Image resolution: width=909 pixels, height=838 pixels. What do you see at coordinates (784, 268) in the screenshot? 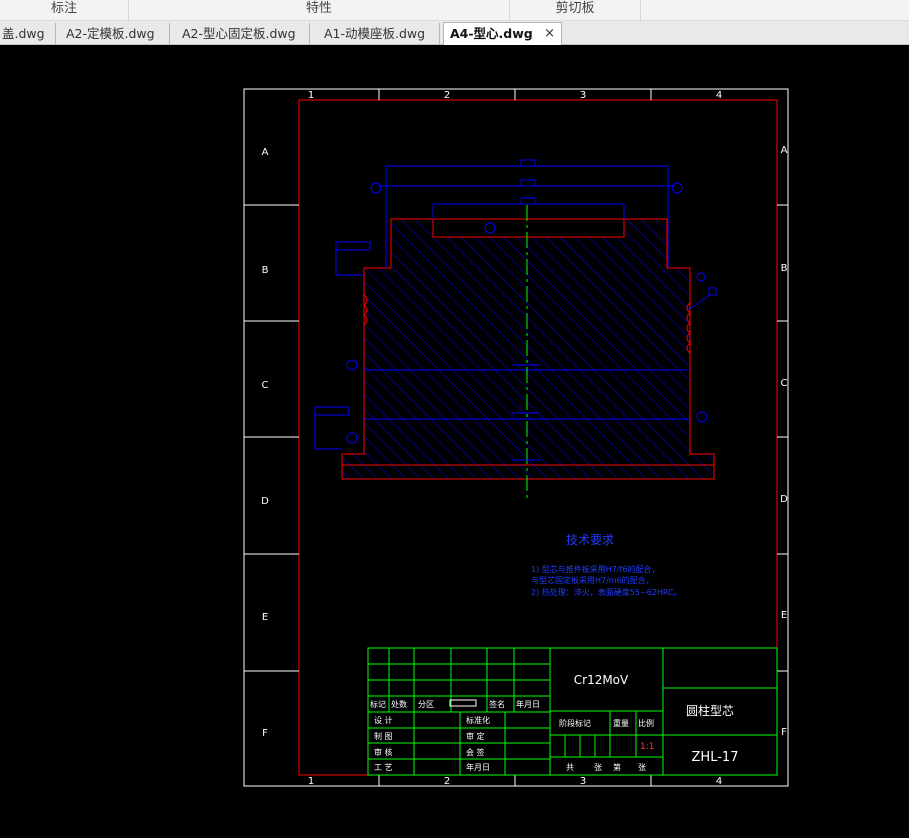
I see `zone-row-label-right: B` at bounding box center [784, 268].